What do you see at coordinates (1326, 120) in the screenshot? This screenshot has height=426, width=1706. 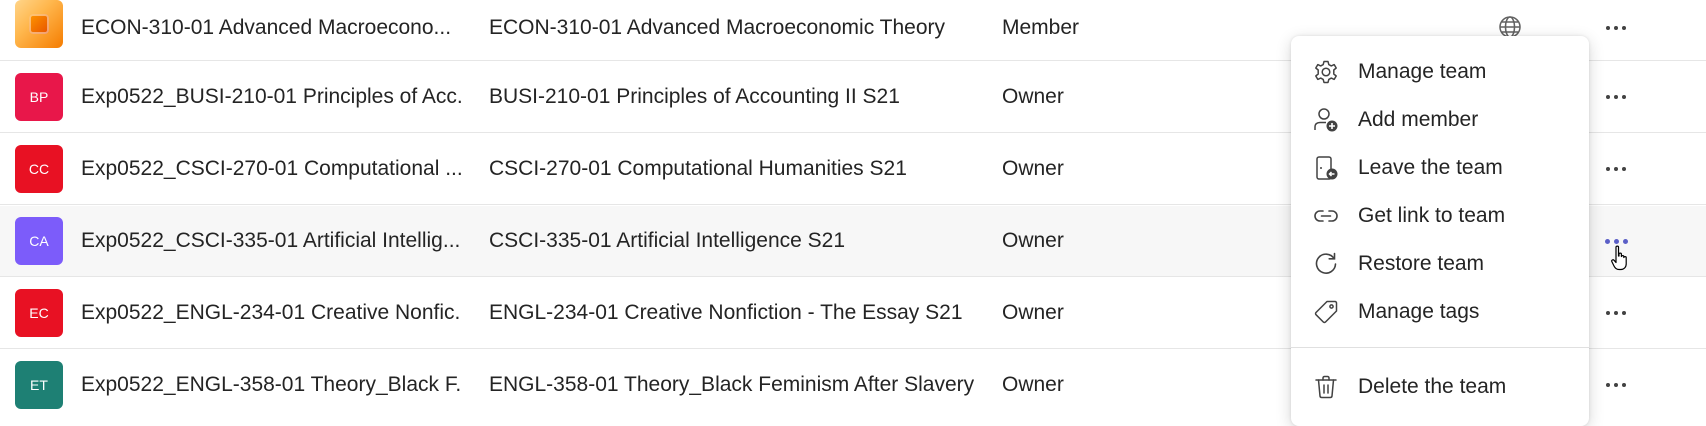 I see `add-person-icon` at bounding box center [1326, 120].